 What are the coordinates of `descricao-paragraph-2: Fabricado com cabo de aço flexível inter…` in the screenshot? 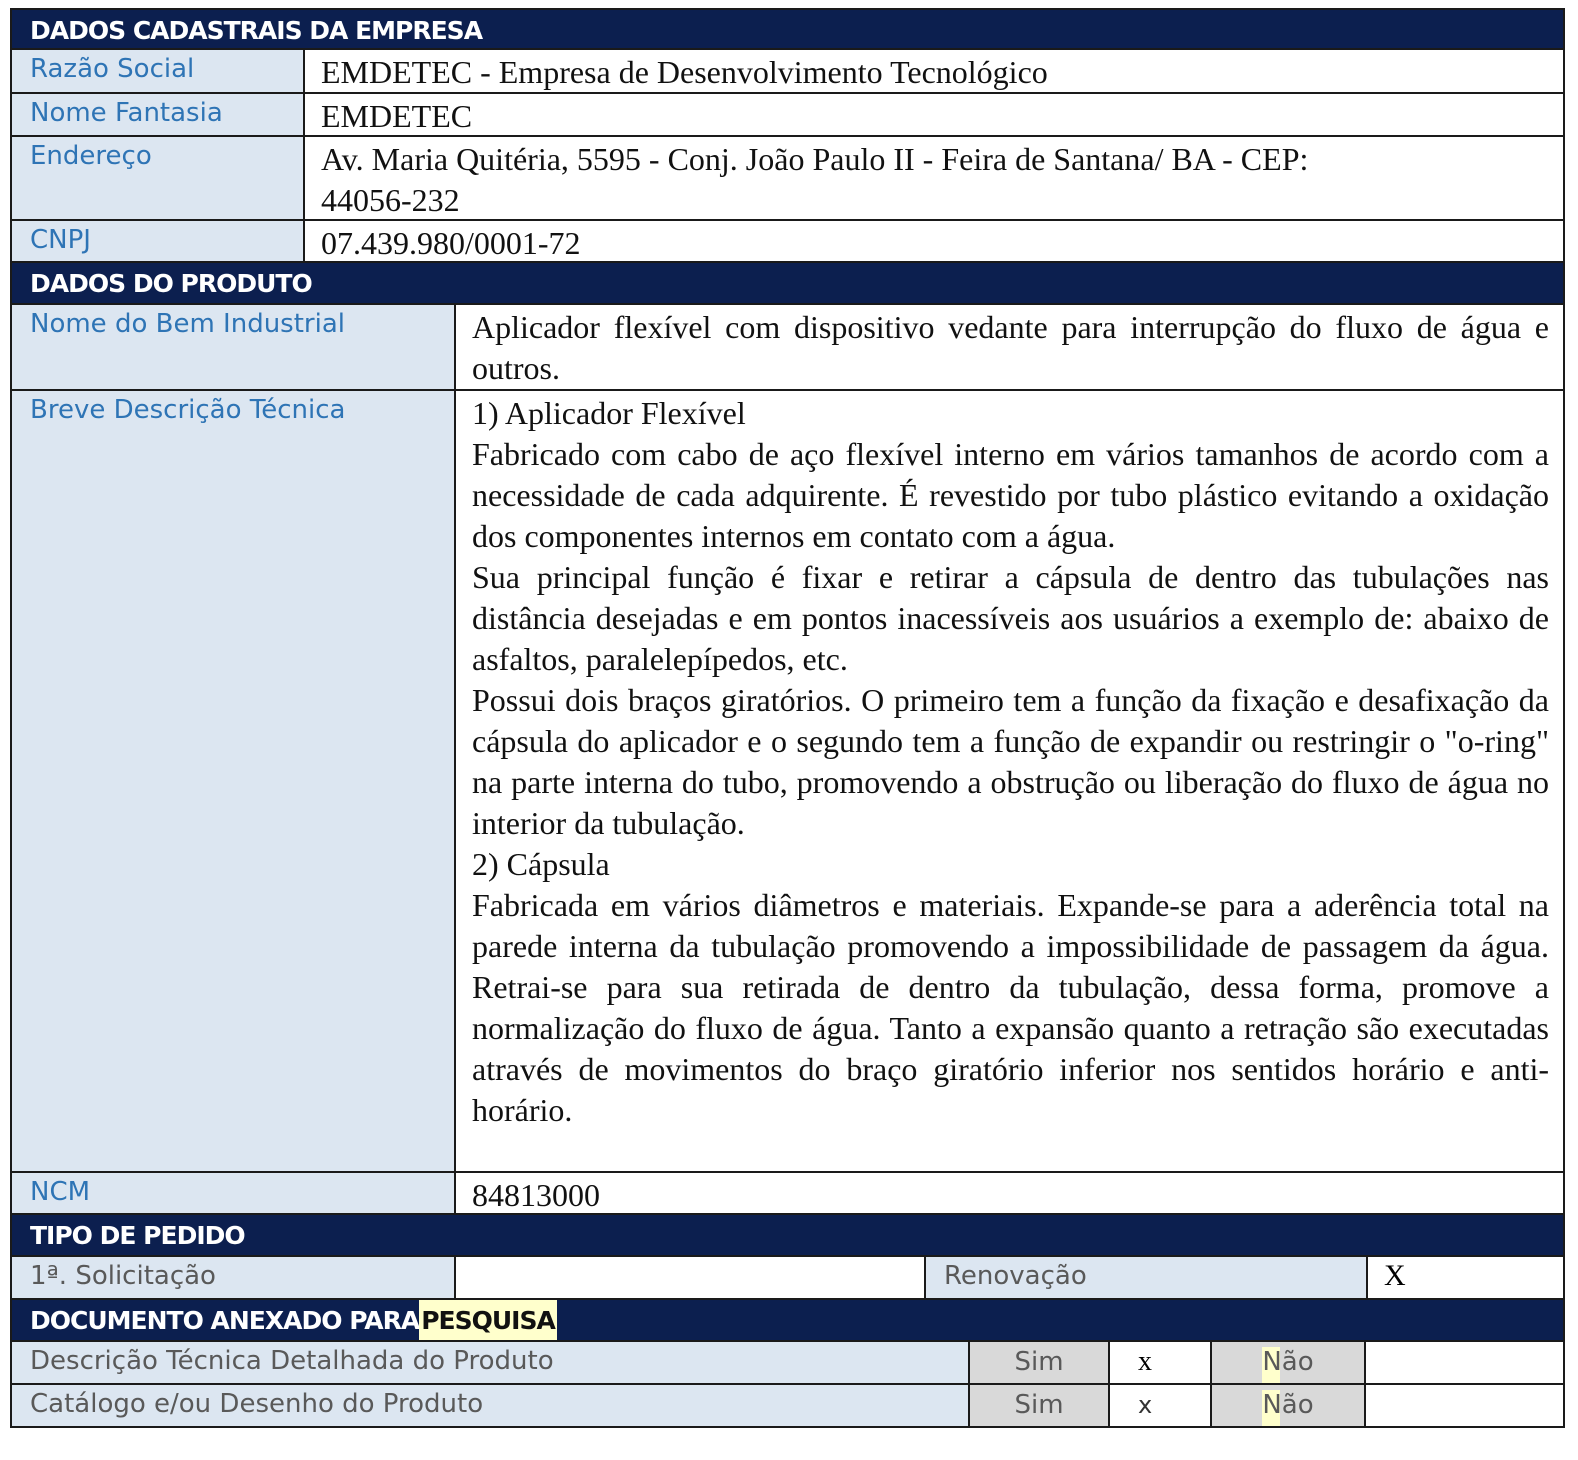 It's located at (1010, 495).